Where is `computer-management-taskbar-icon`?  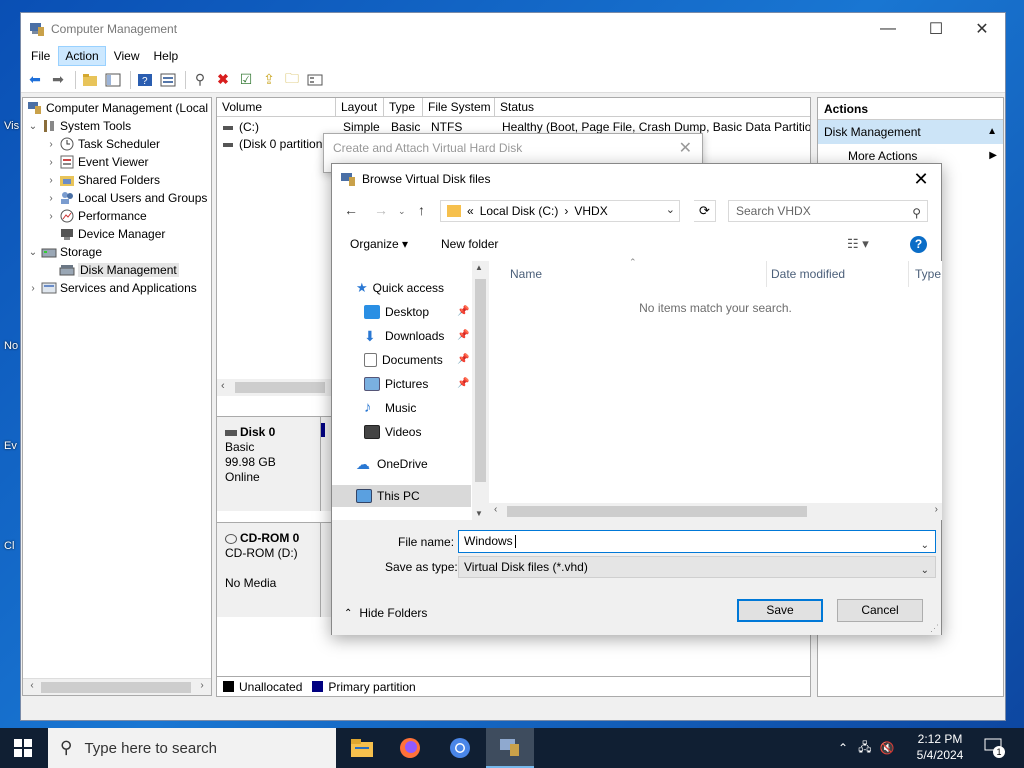
computer-management-taskbar-icon is located at coordinates (510, 748).